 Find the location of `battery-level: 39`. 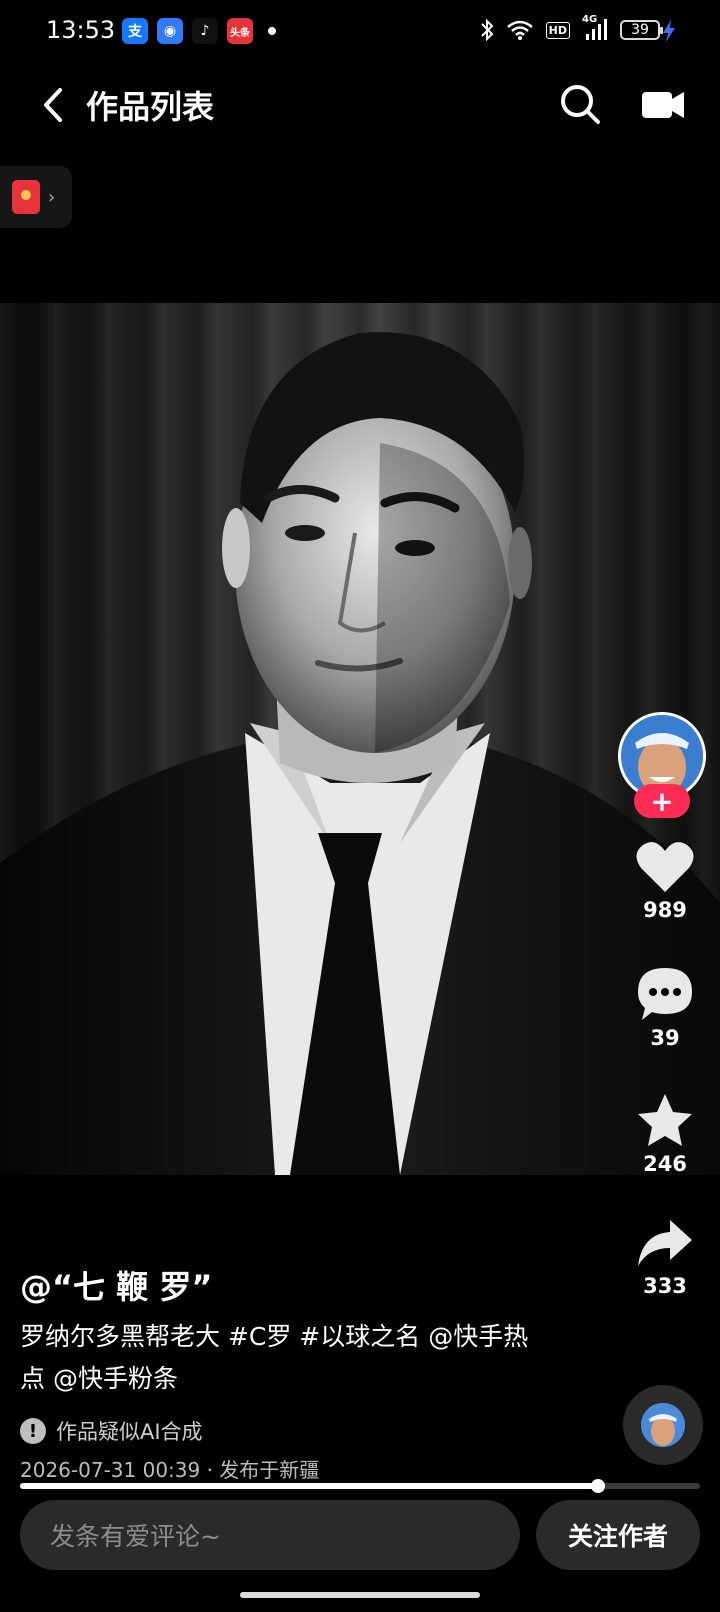

battery-level: 39 is located at coordinates (640, 30).